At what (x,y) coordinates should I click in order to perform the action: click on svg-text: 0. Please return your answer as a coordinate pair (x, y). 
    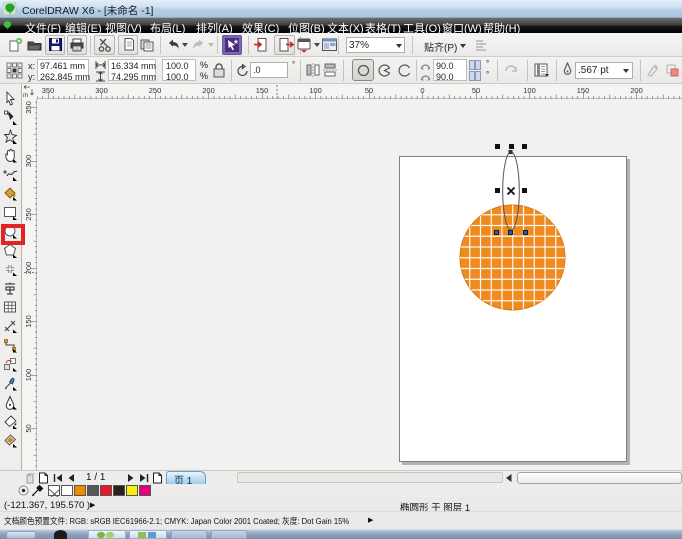
    Looking at the image, I should click on (422, 90).